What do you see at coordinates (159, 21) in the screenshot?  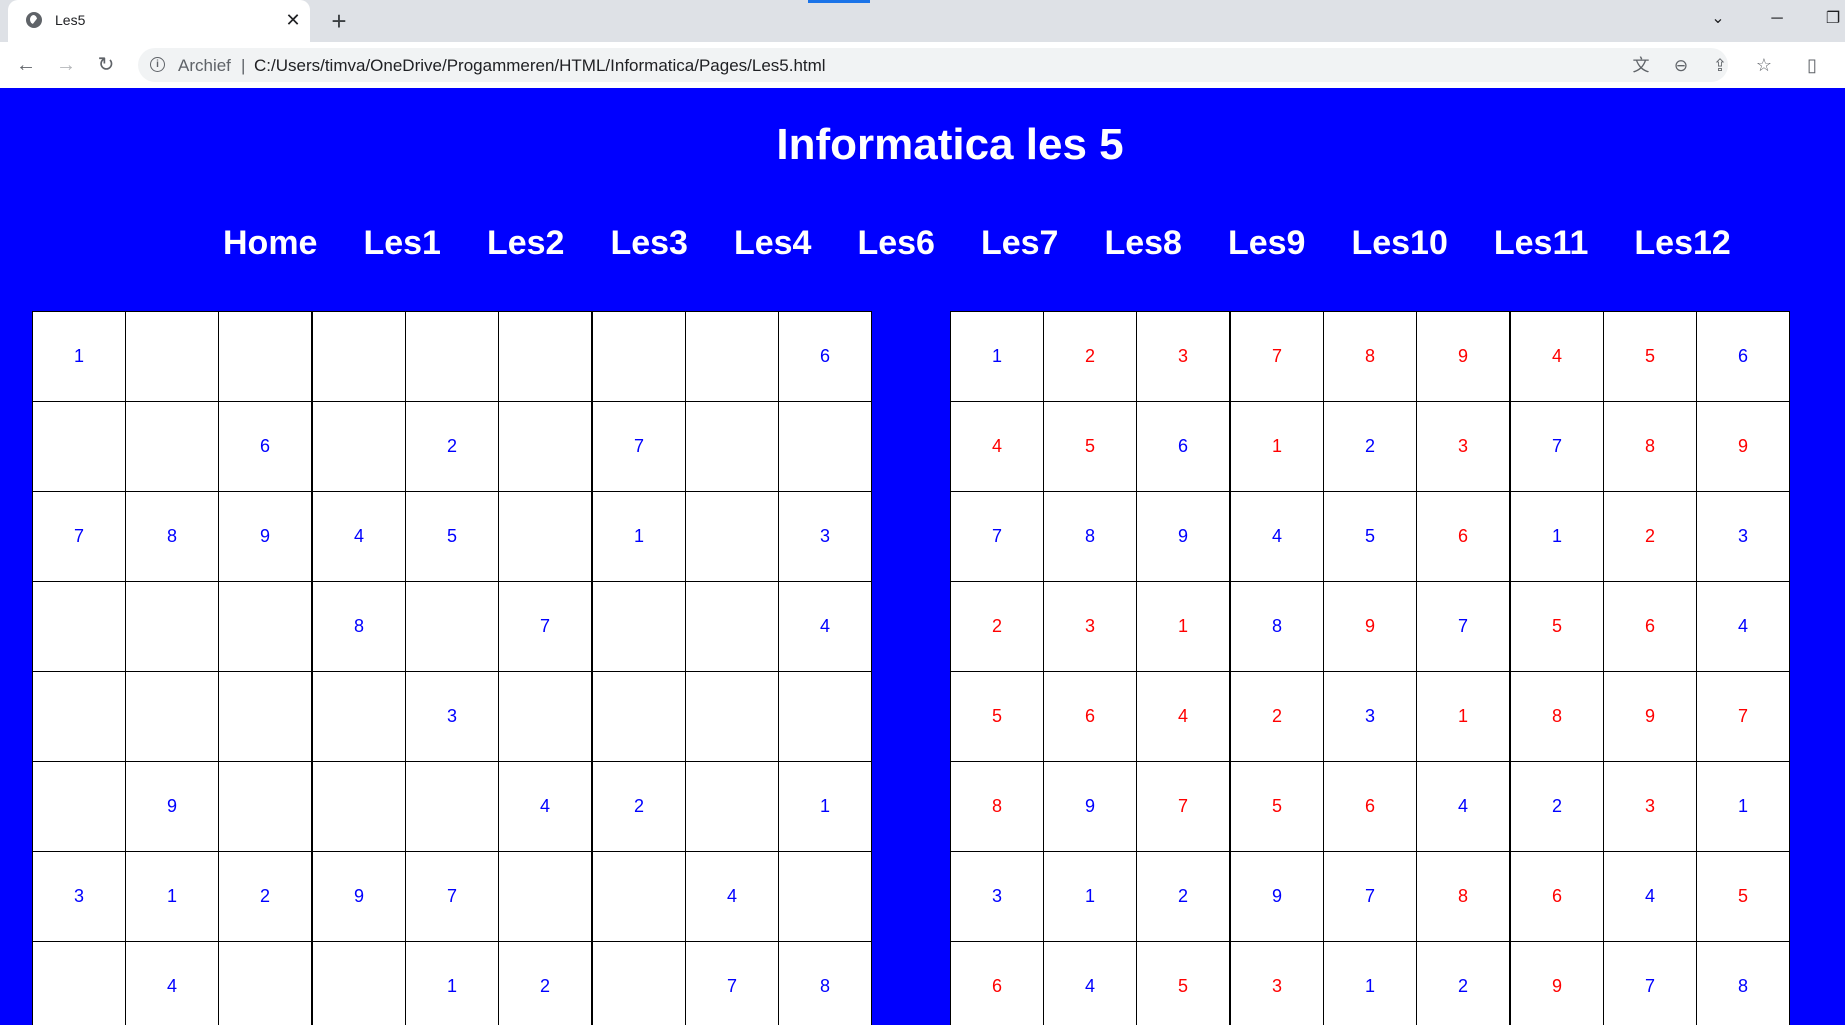 I see `browser-tab: Les5 ✕` at bounding box center [159, 21].